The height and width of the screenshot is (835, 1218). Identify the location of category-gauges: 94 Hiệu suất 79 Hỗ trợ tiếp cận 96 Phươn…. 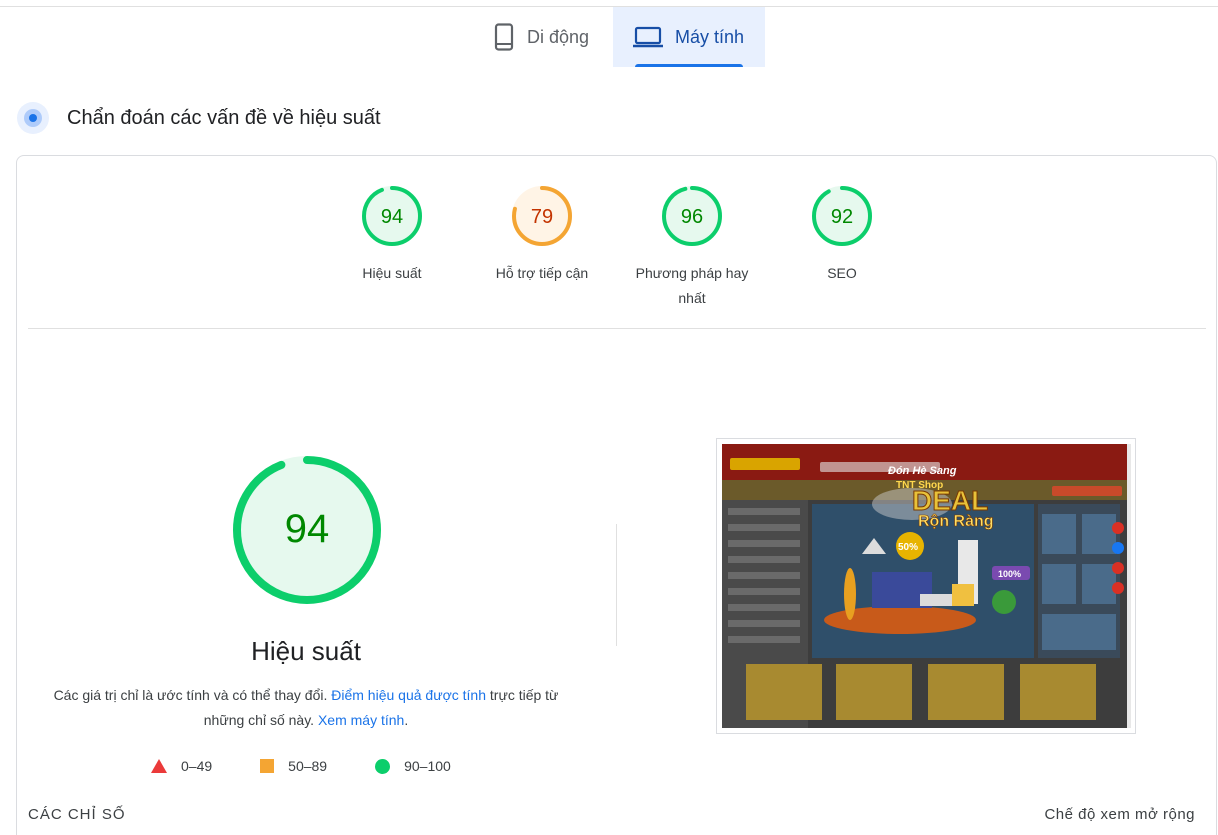
(617, 248).